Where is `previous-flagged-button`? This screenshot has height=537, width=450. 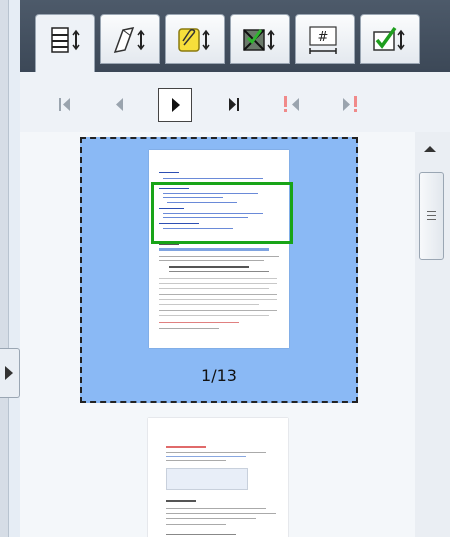 previous-flagged-button is located at coordinates (292, 105).